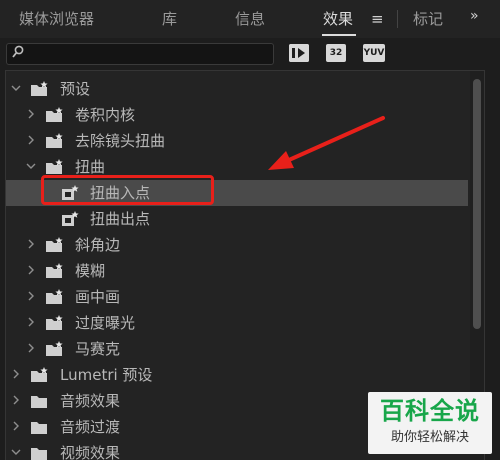 The image size is (500, 460). Describe the element at coordinates (397, 19) in the screenshot. I see `tab-divider` at that location.